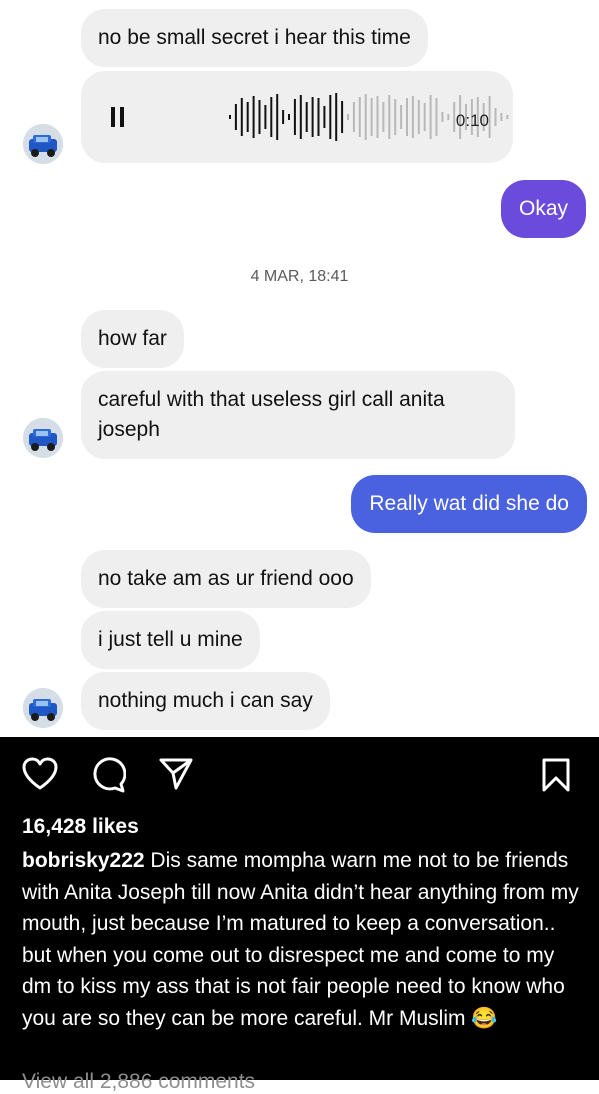 This screenshot has width=599, height=1094. I want to click on message-text: no be small secret i hear this time, so click(254, 37).